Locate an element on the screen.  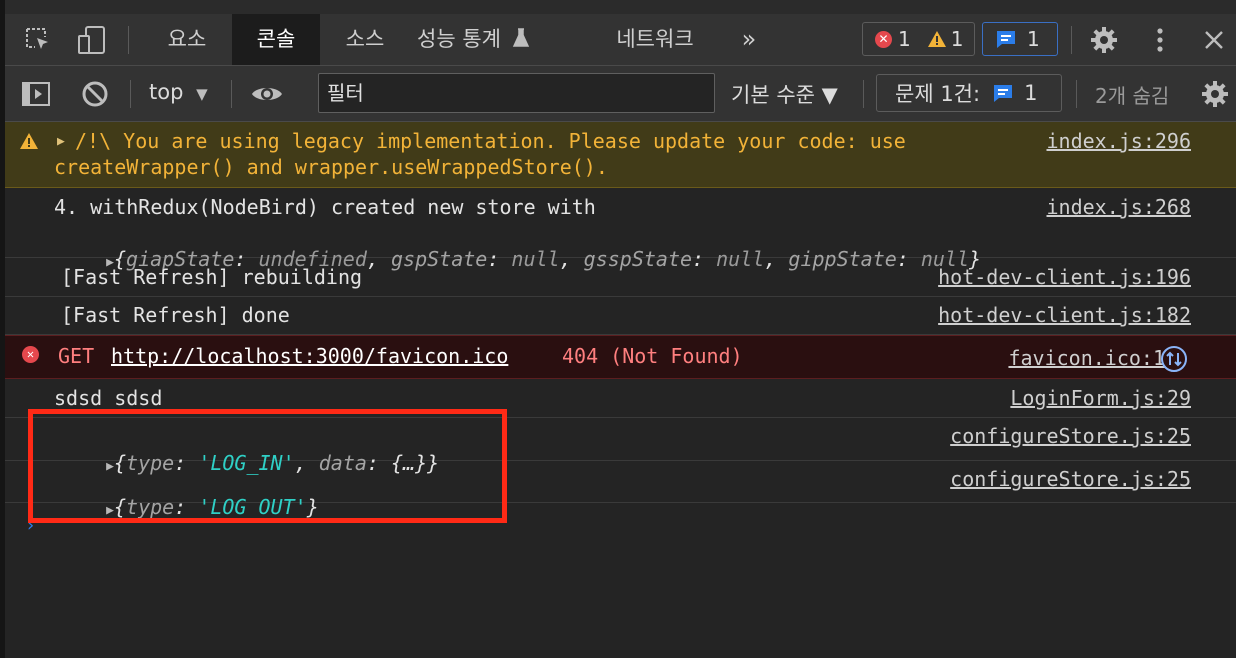
filter-input is located at coordinates (516, 93).